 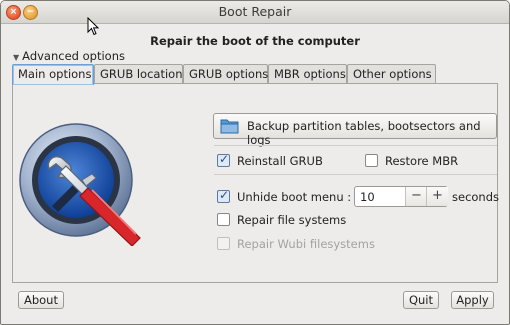 I want to click on restore-mbr-label: Restore MBR, so click(x=422, y=161).